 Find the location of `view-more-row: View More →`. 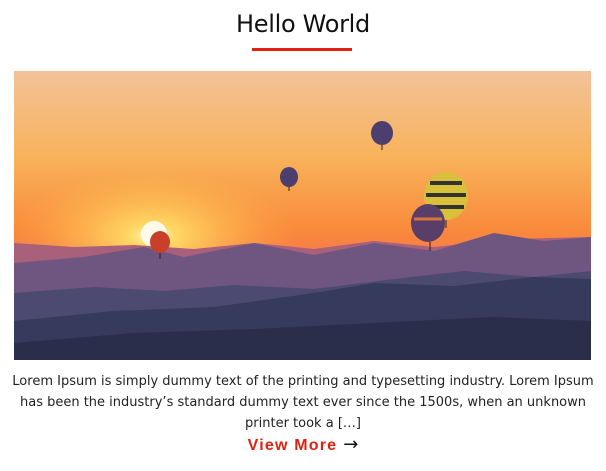

view-more-row: View More → is located at coordinates (303, 444).